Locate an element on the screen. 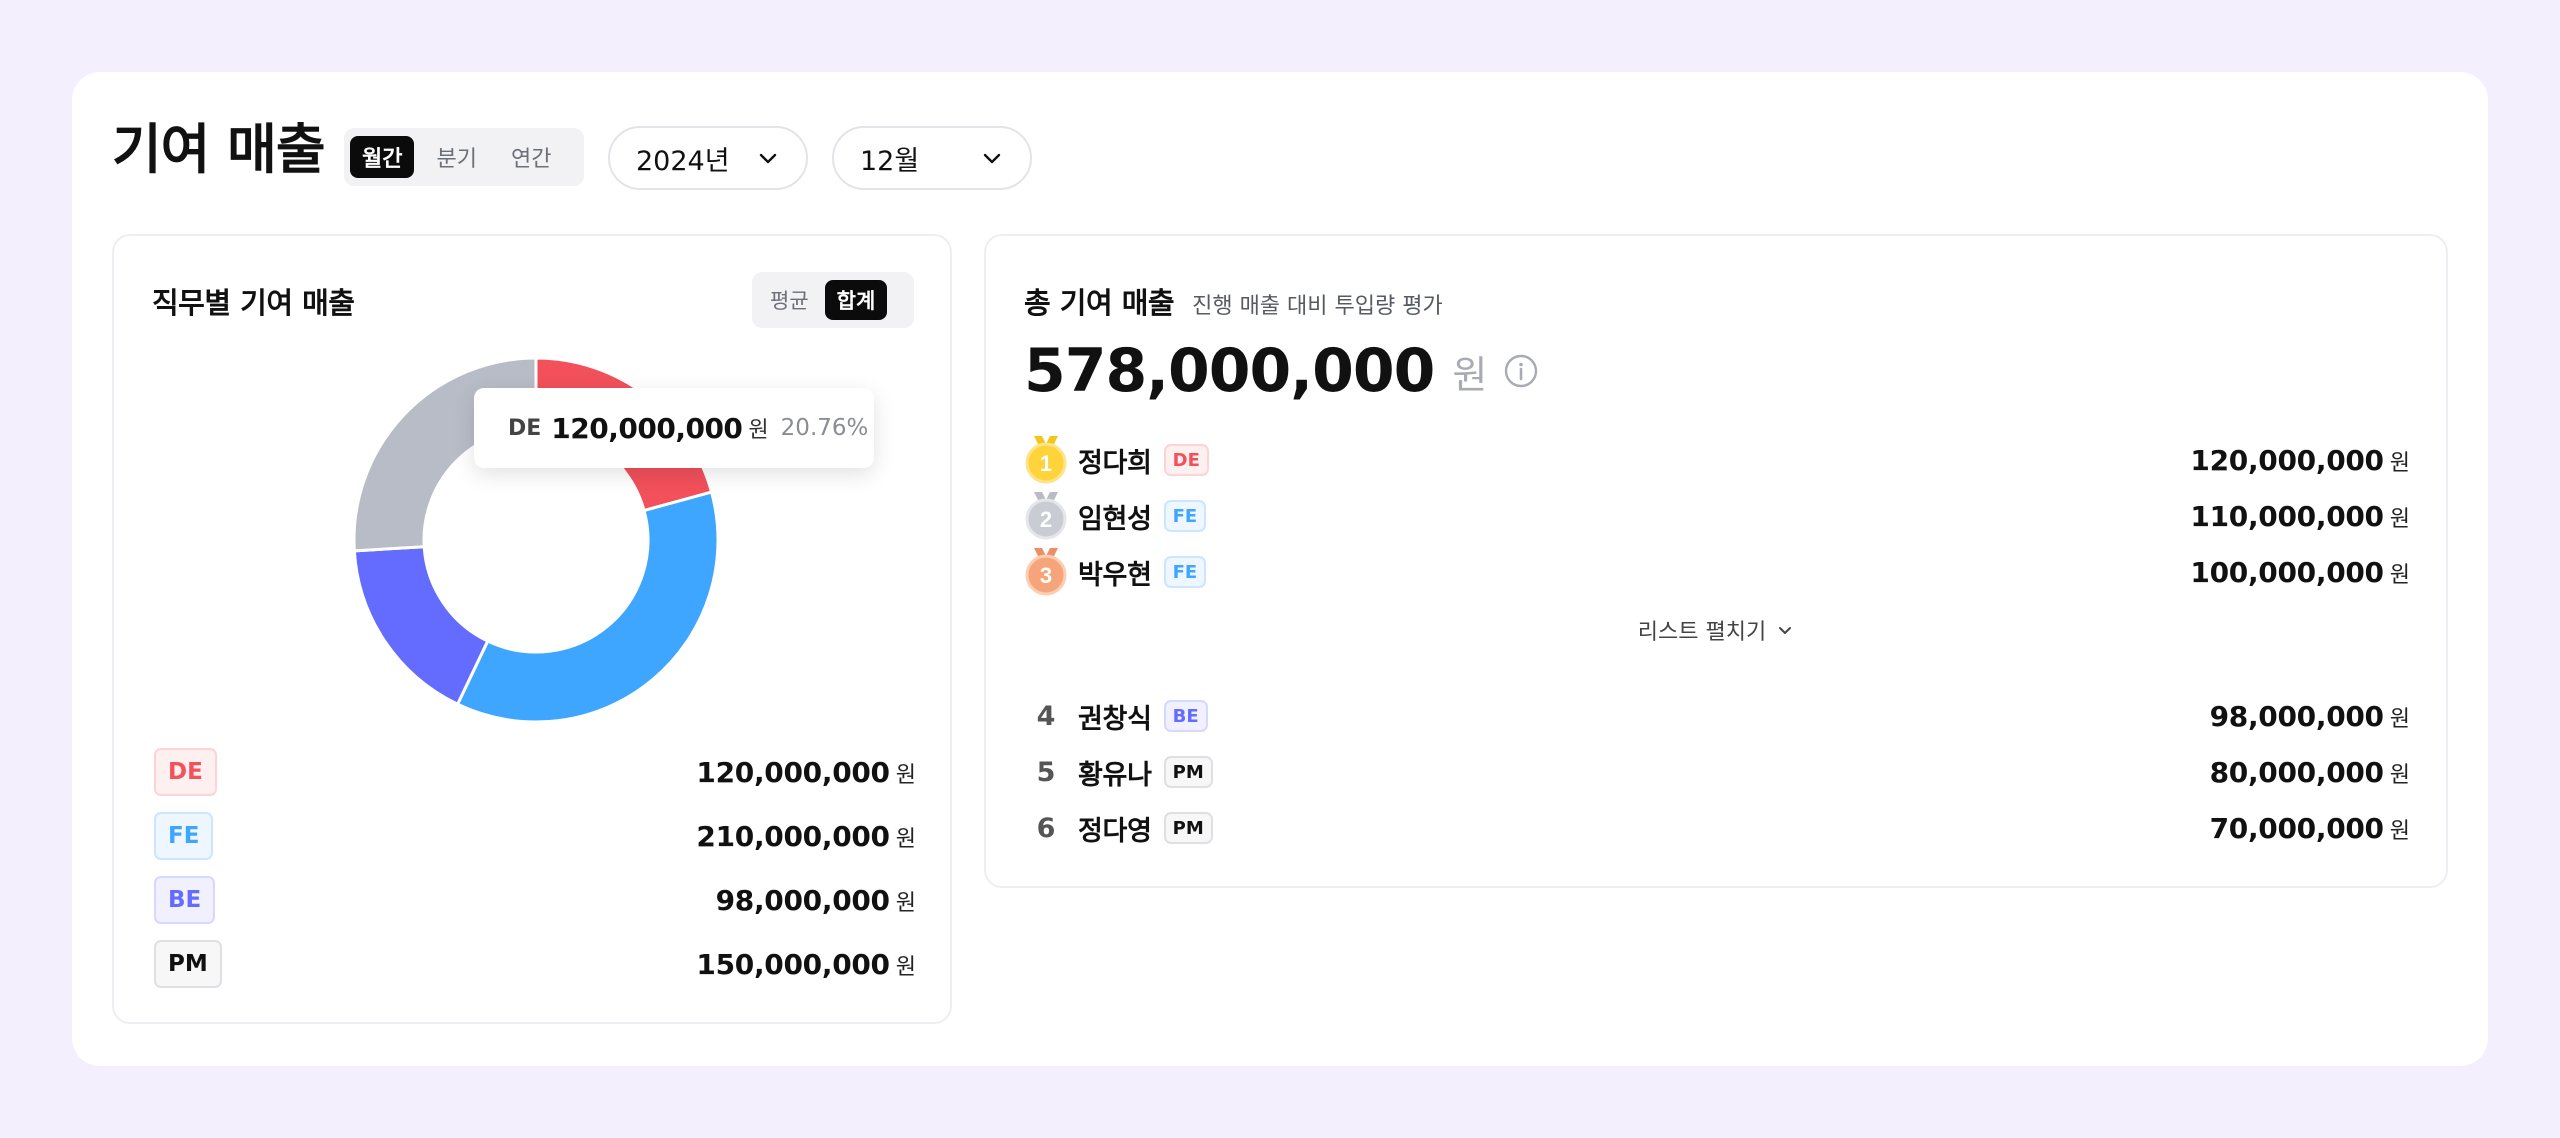  expand-list-button: 리스트 펼치기 is located at coordinates (1716, 630).